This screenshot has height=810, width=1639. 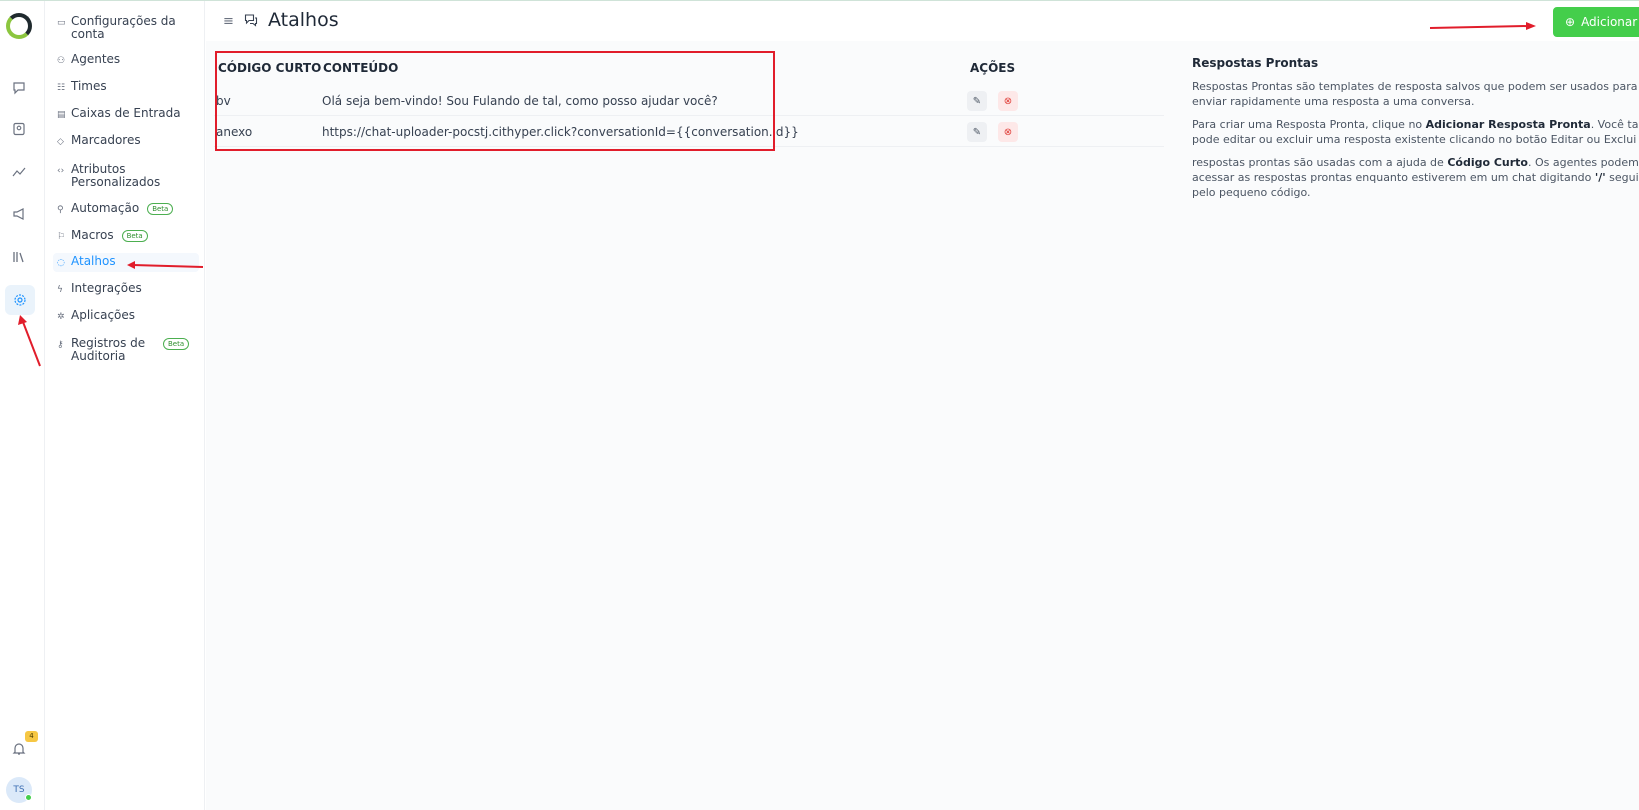 I want to click on key-icon: ⚷, so click(x=60, y=345).